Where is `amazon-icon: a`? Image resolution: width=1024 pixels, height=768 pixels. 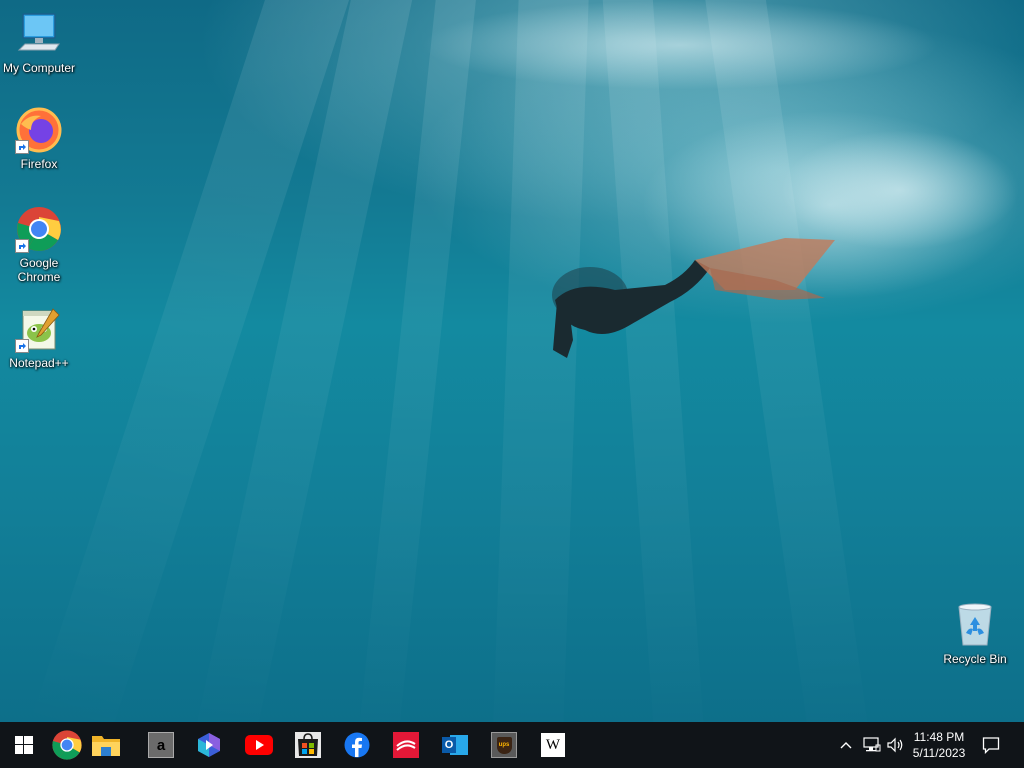
amazon-icon: a is located at coordinates (161, 745).